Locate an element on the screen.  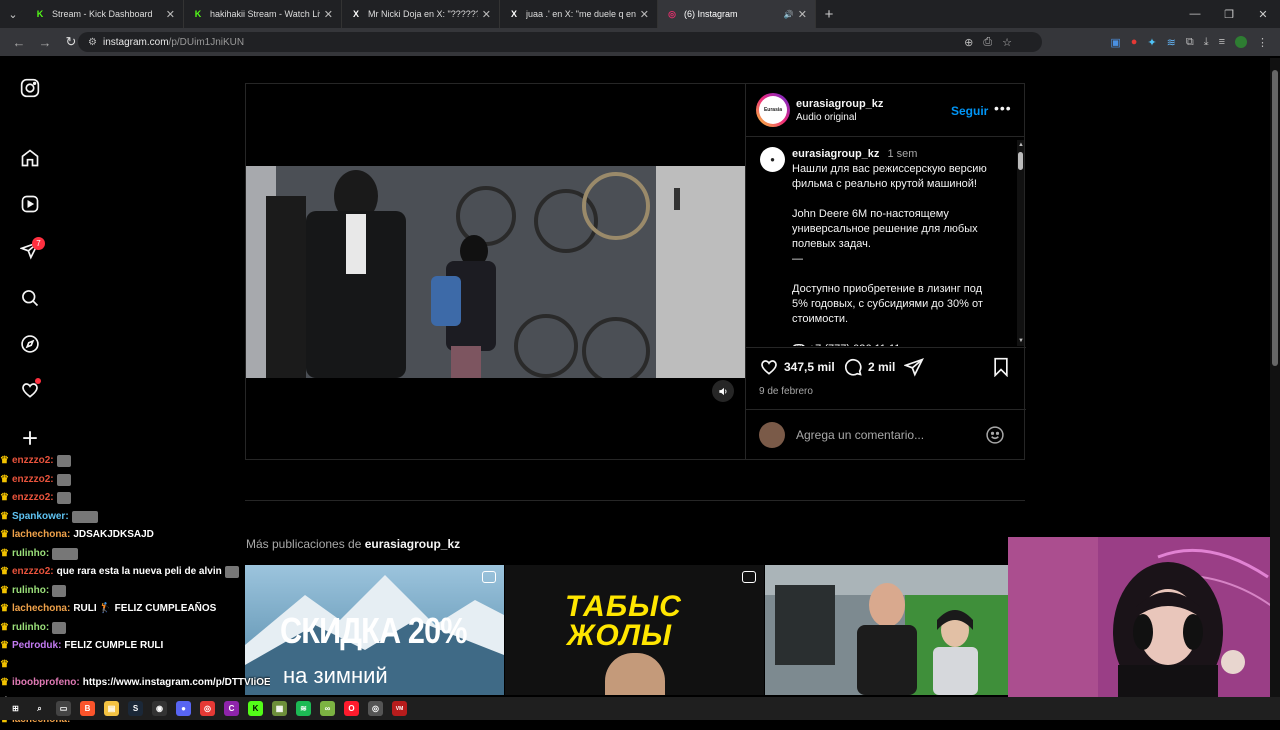
caption-username: eurasiagroup_kz is located at coordinates (835, 154).